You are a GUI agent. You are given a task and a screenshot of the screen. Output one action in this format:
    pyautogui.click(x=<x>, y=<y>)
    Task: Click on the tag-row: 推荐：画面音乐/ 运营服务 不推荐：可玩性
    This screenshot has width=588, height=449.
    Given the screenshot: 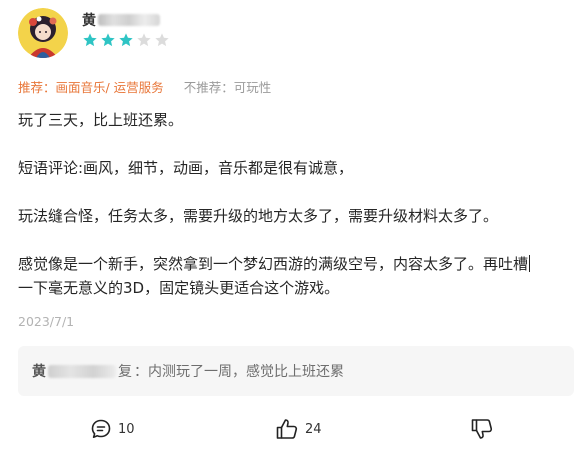 What is the action you would take?
    pyautogui.click(x=144, y=86)
    